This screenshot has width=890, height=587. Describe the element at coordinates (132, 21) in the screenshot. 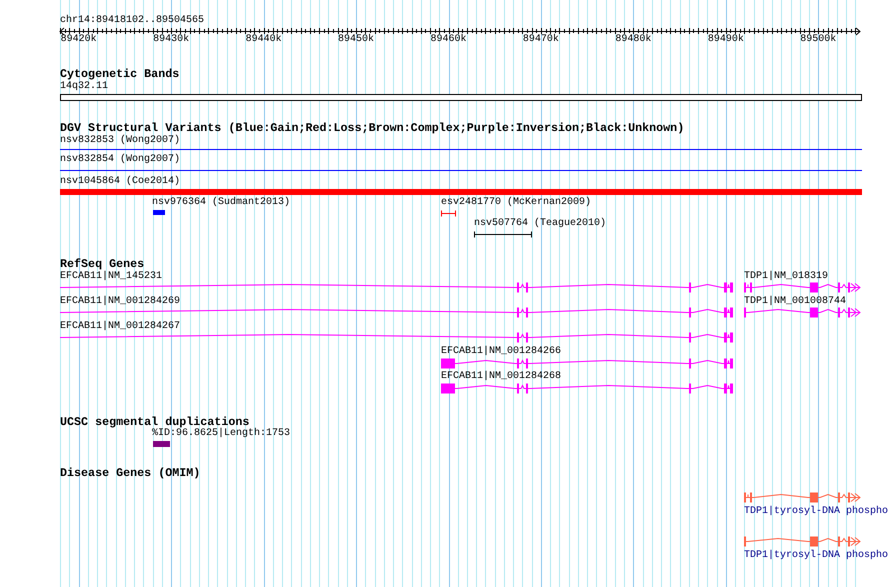

I see `region-label: chr14:89418102..89504565` at that location.